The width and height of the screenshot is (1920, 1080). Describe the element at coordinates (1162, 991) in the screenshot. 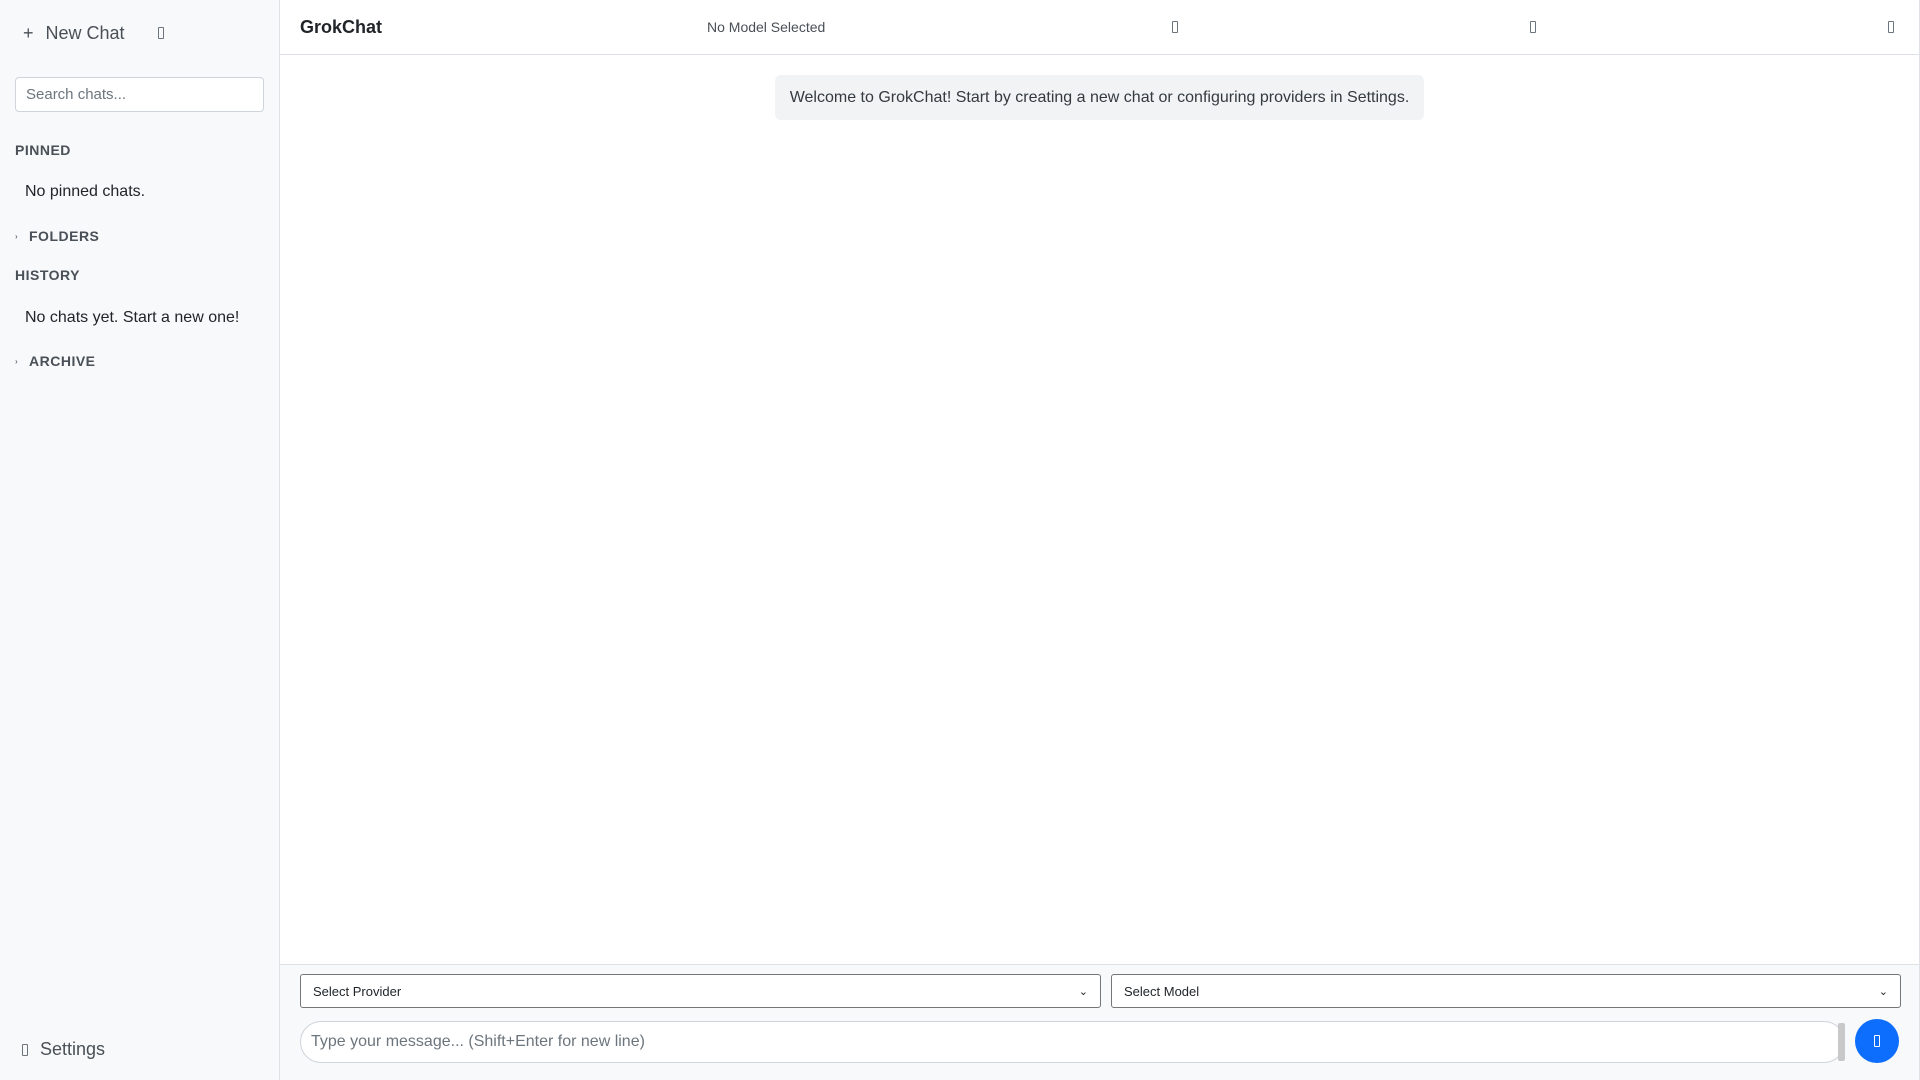

I see `model-select-value: Select Model` at that location.